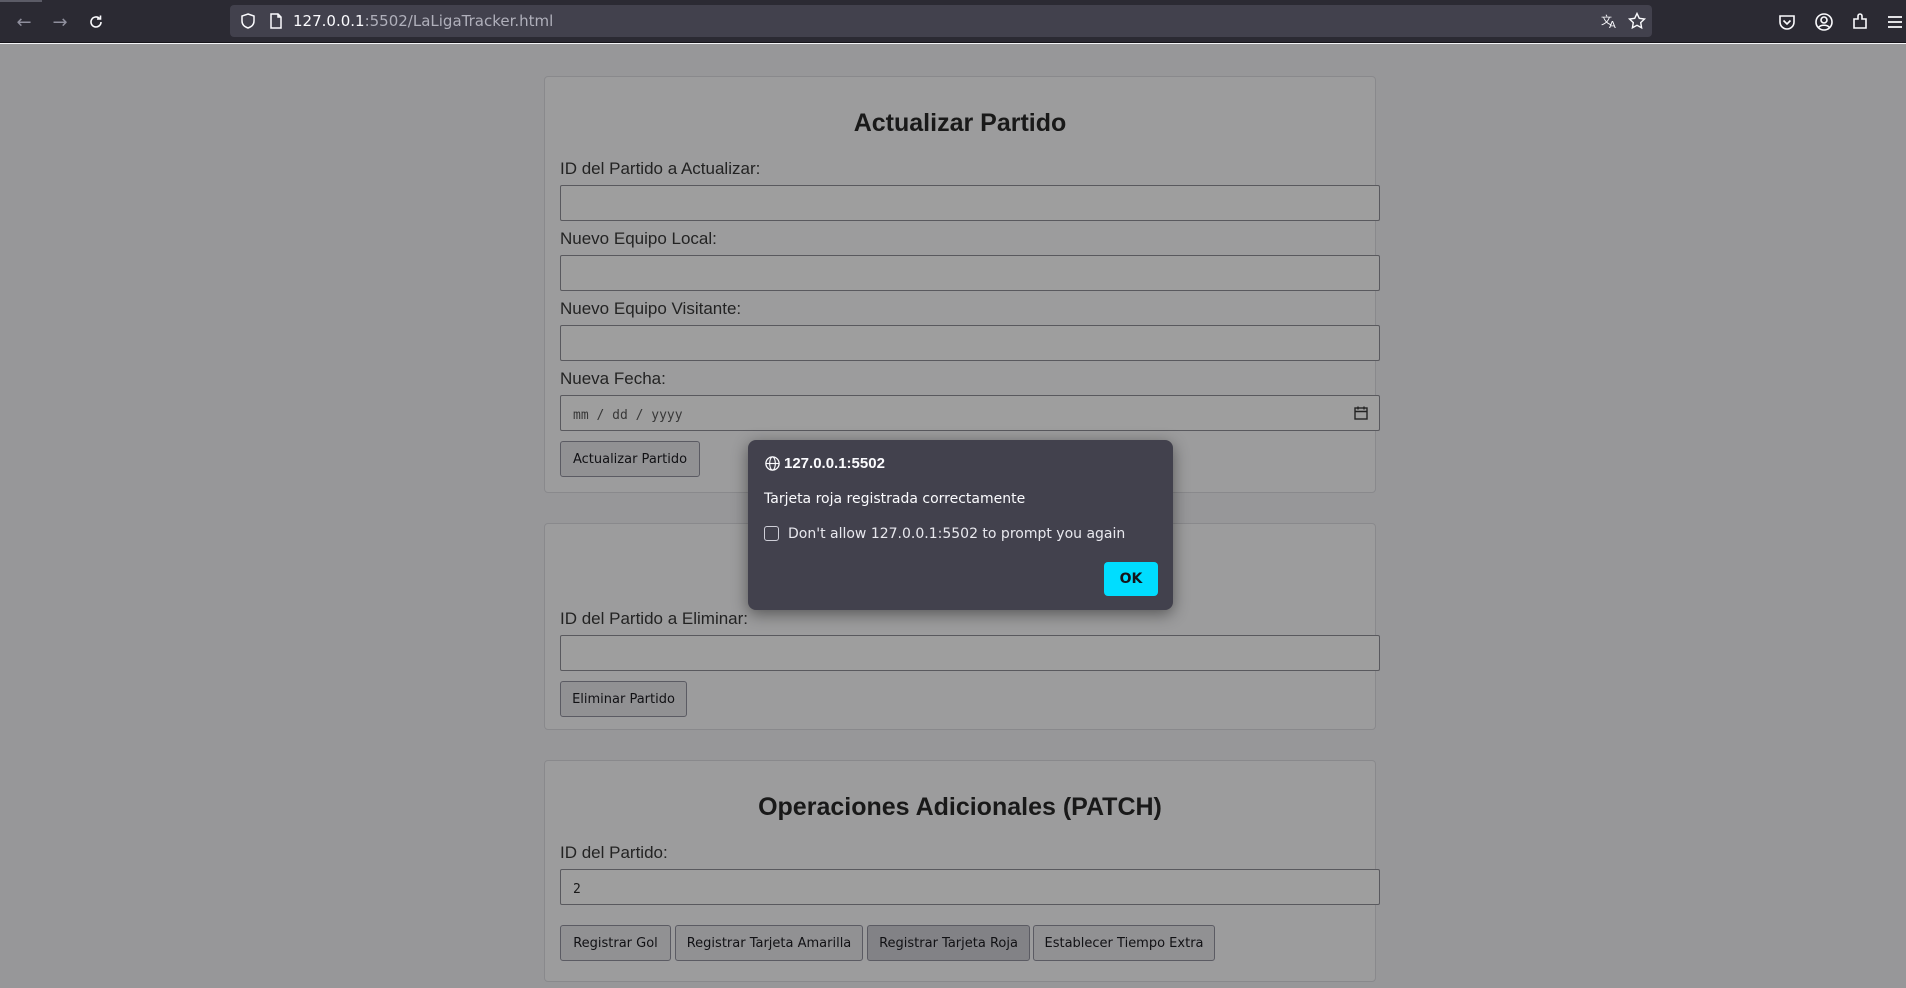 This screenshot has width=1906, height=988. What do you see at coordinates (1787, 22) in the screenshot?
I see `pocket-icon` at bounding box center [1787, 22].